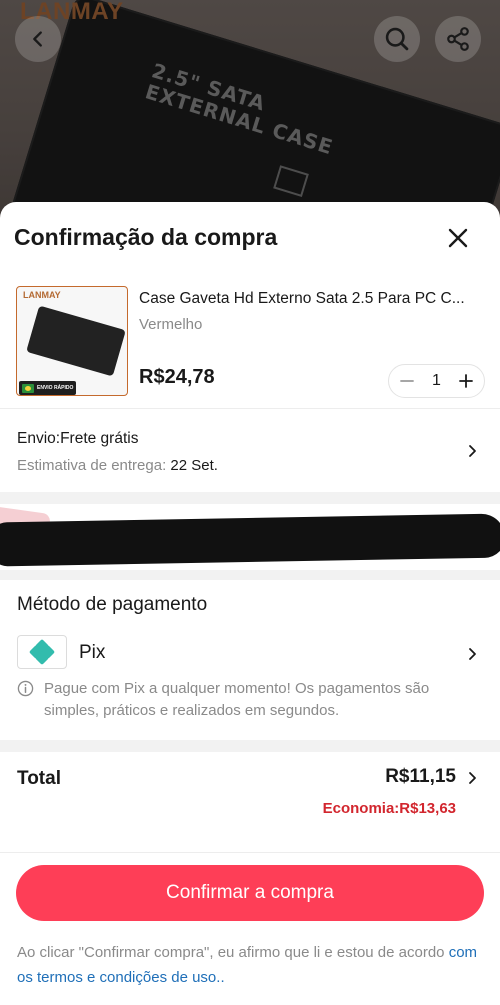  I want to click on delivery-date: 22 Set., so click(194, 465).